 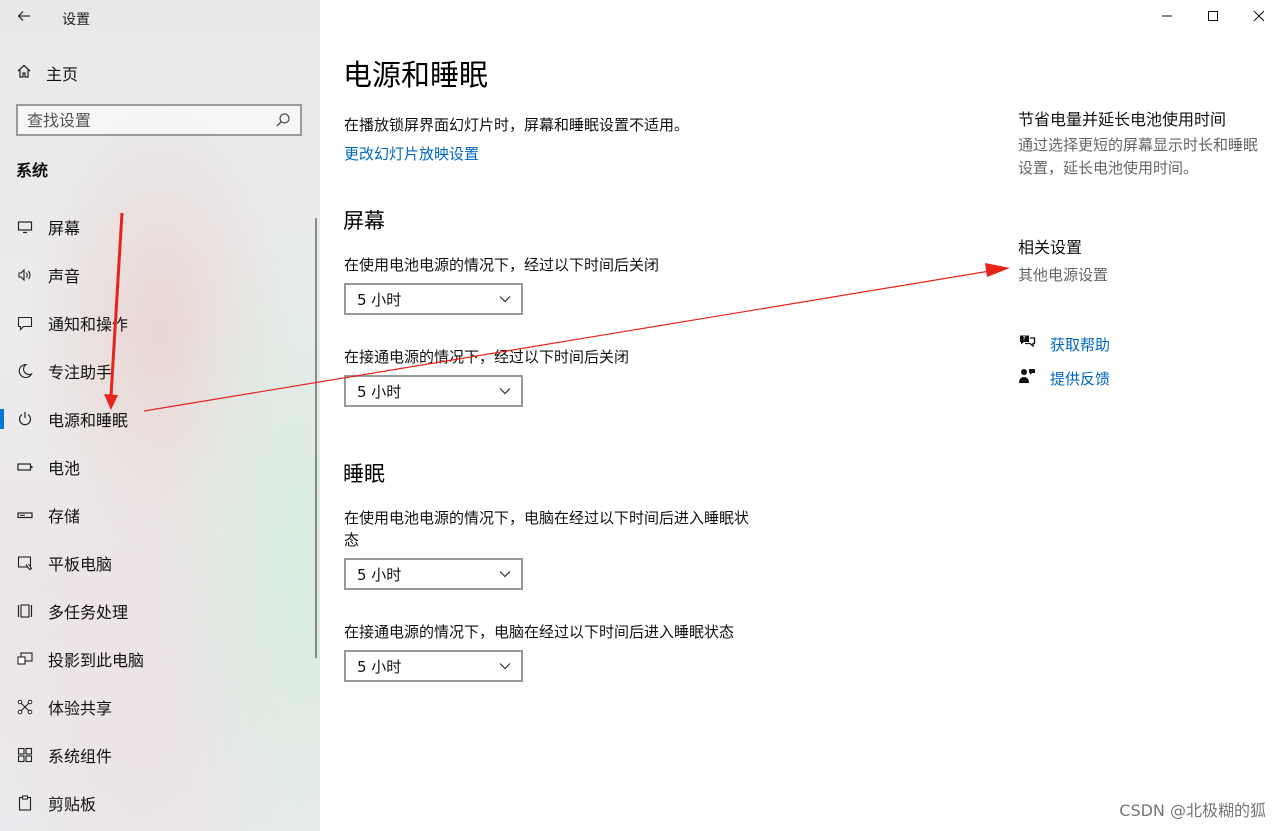 I want to click on additional-power-settings-link: 其他电源设置, so click(x=1063, y=274).